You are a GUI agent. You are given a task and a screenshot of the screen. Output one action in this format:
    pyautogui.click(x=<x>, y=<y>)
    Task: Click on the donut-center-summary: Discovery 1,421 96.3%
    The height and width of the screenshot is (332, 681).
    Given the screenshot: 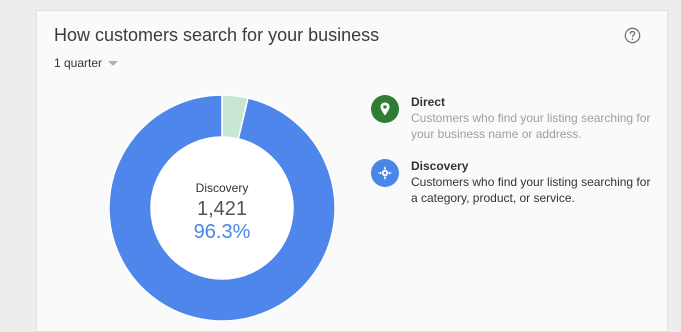 What is the action you would take?
    pyautogui.click(x=222, y=212)
    